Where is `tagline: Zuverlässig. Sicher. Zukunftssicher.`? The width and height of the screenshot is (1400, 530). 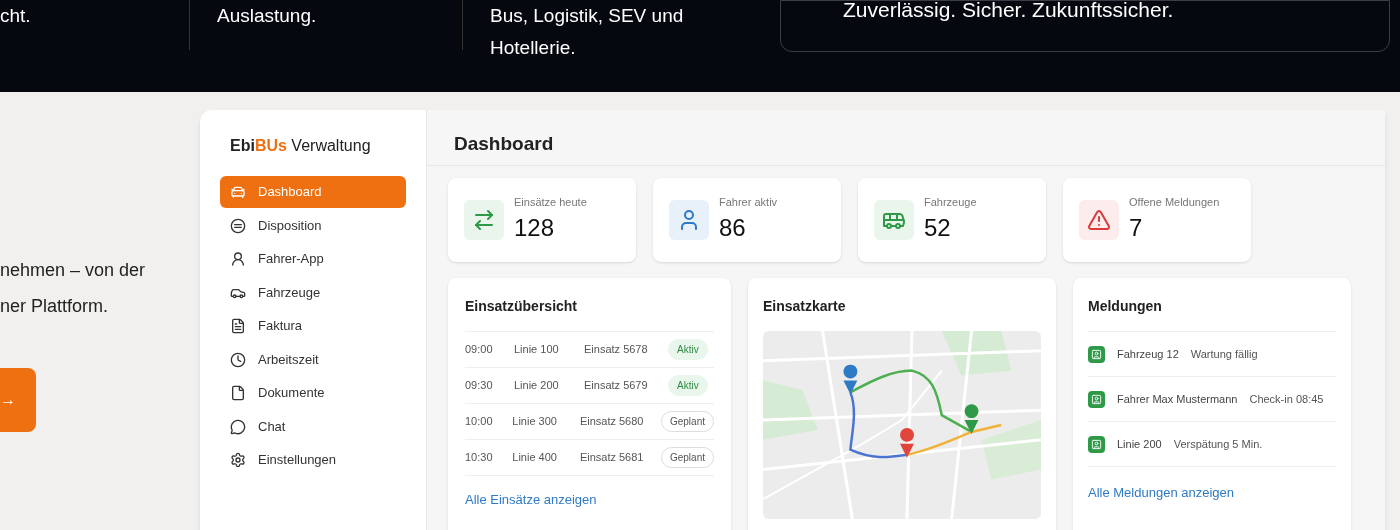
tagline: Zuverlässig. Sicher. Zukunftssicher. is located at coordinates (1008, 10).